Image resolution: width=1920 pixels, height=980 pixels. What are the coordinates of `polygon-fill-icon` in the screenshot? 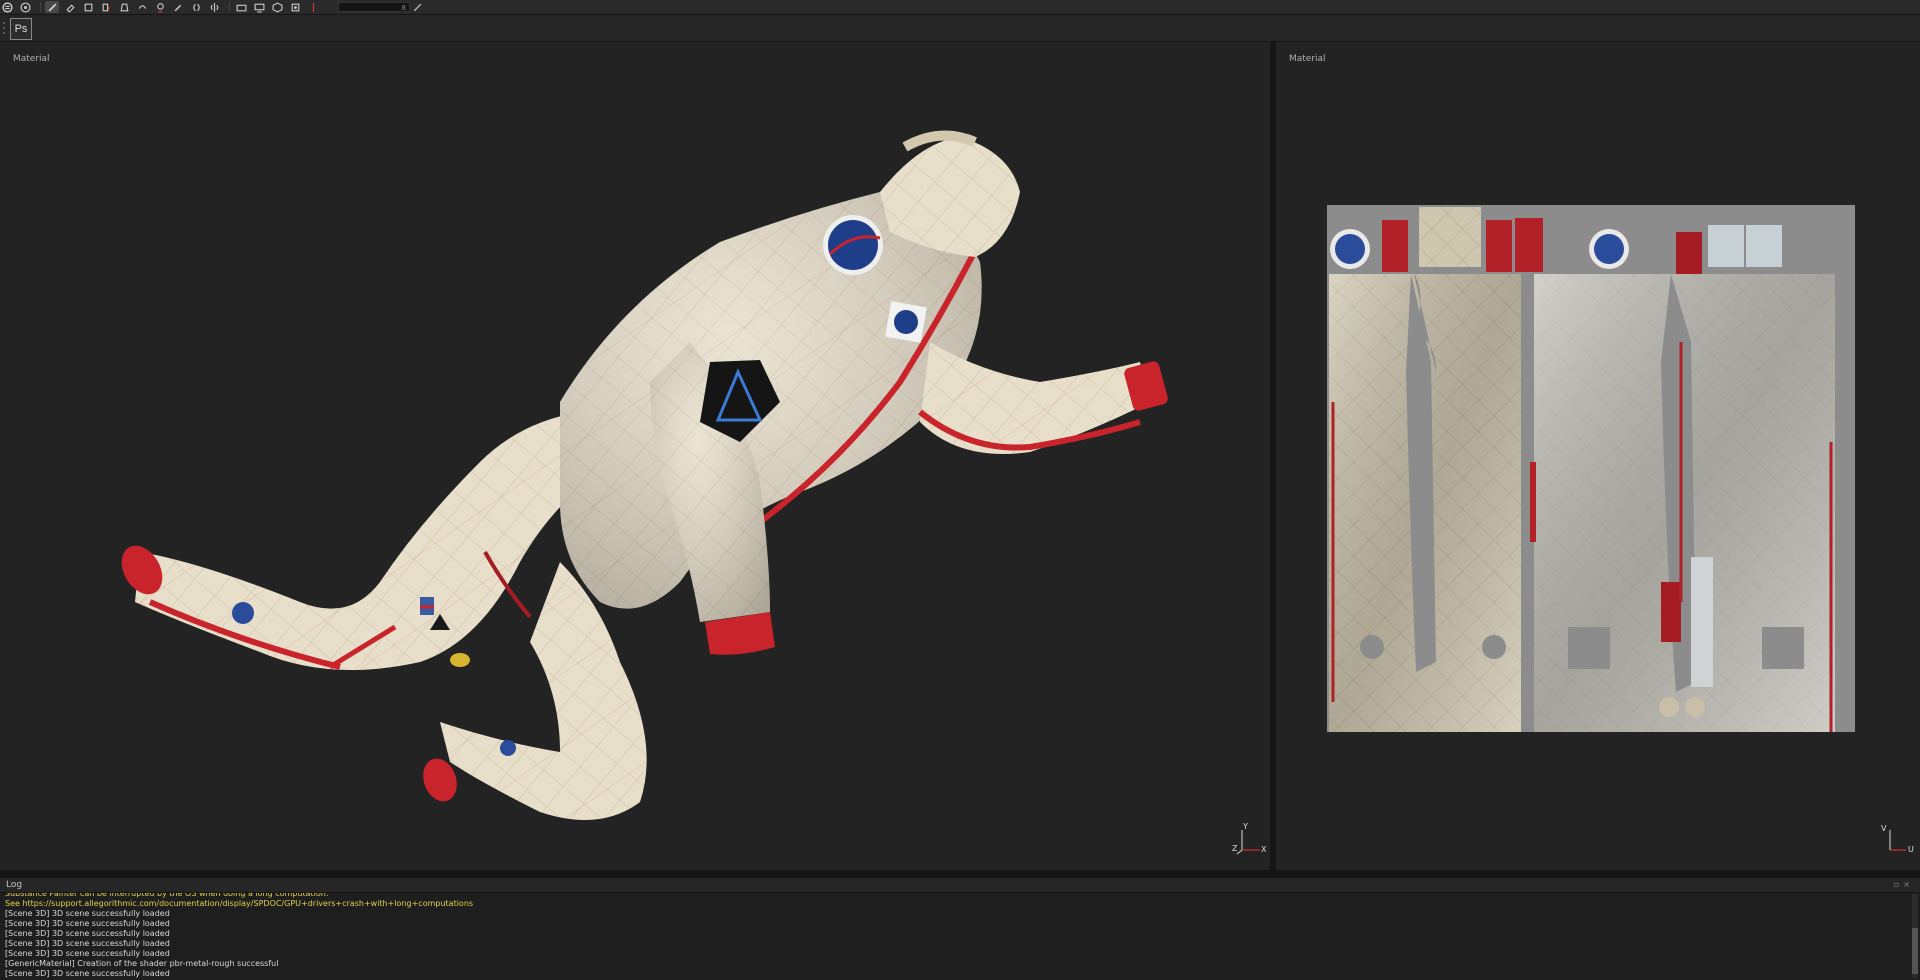 It's located at (124, 7).